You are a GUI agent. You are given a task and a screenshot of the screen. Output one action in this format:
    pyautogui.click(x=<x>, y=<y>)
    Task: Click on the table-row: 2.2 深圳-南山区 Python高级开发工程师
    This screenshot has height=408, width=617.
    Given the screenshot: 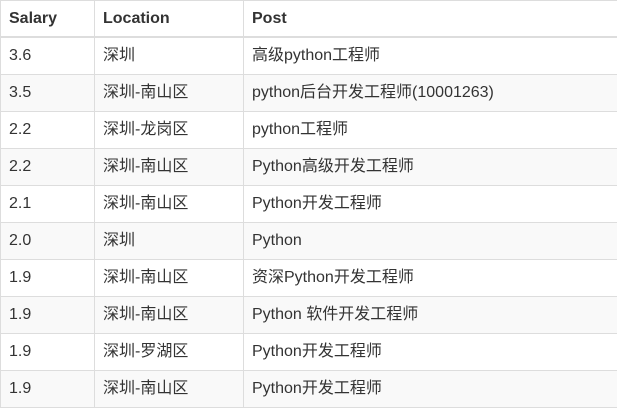 What is the action you would take?
    pyautogui.click(x=309, y=167)
    